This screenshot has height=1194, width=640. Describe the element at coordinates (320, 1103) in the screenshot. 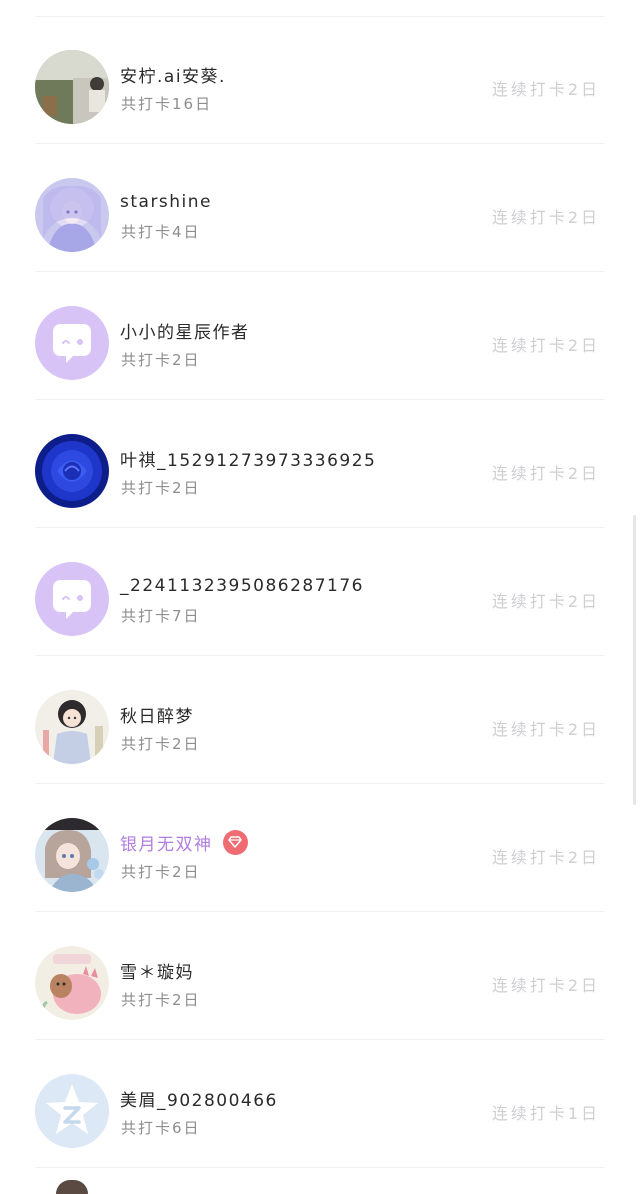

I see `list-item: 美眉_902800466 共打卡6日 连续打卡1日` at that location.